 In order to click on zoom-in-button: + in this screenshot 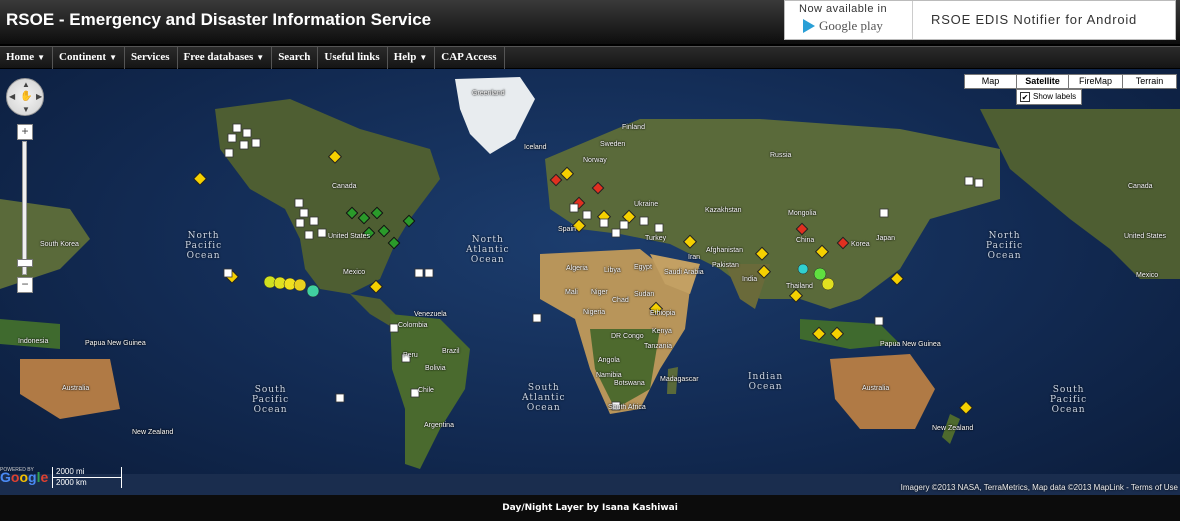, I will do `click(25, 132)`.